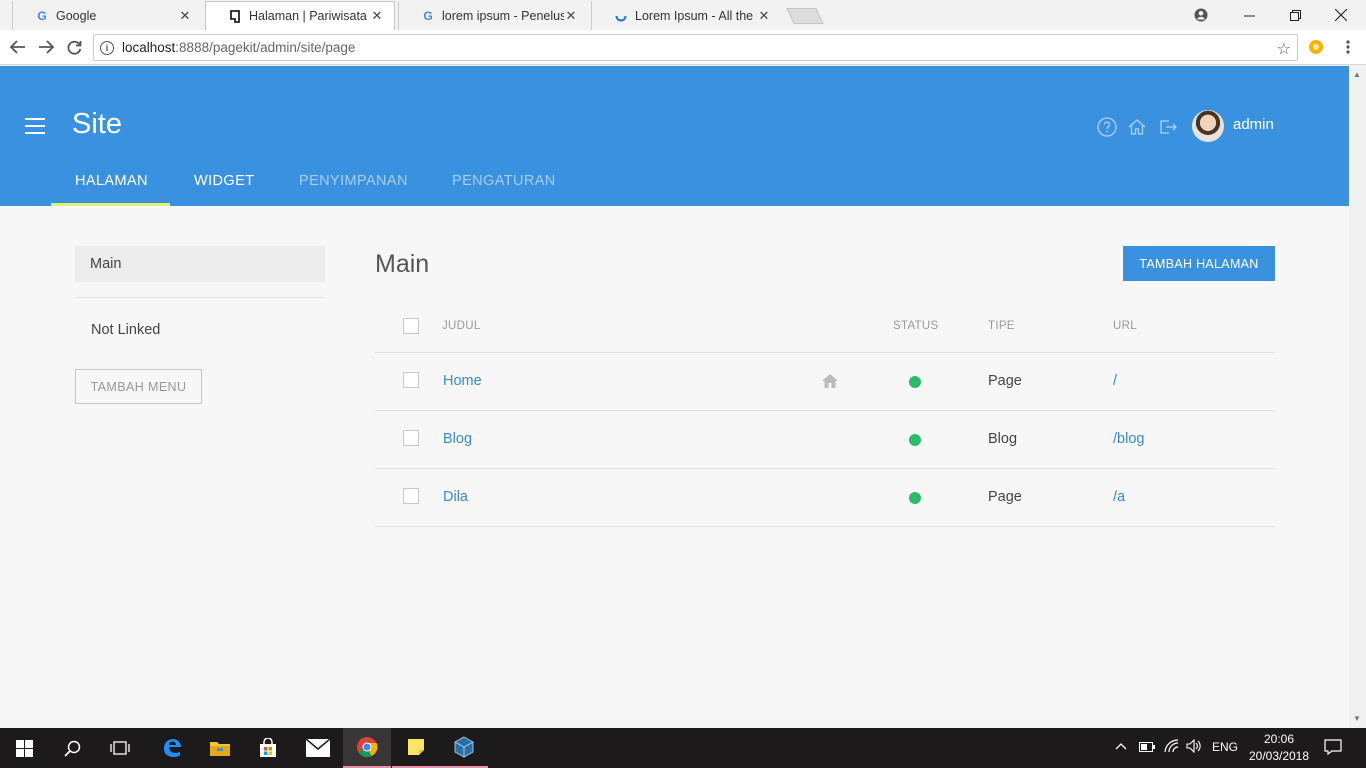 The width and height of the screenshot is (1366, 768). What do you see at coordinates (1253, 124) in the screenshot?
I see `username: admin` at bounding box center [1253, 124].